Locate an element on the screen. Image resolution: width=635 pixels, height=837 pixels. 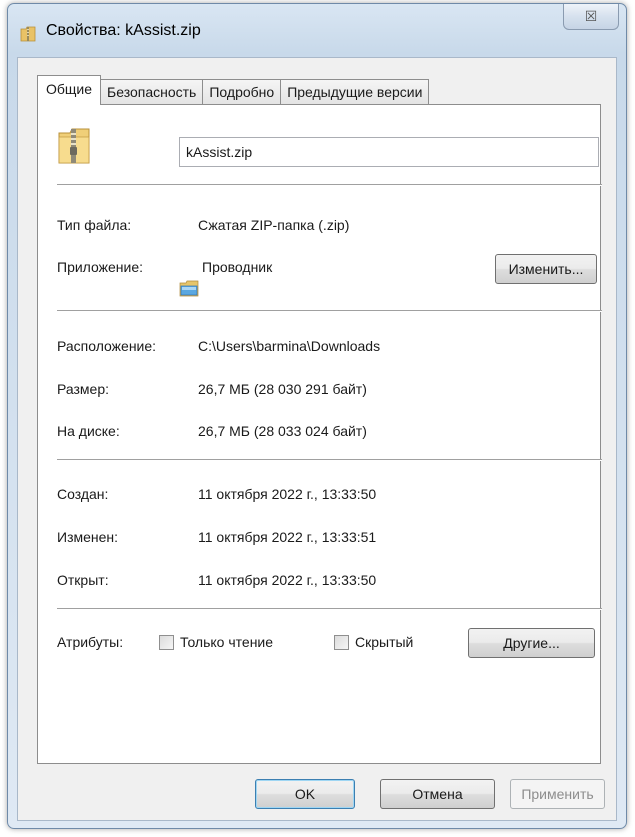
size-value: 26,7 МБ (28 030 291 байт) is located at coordinates (282, 389).